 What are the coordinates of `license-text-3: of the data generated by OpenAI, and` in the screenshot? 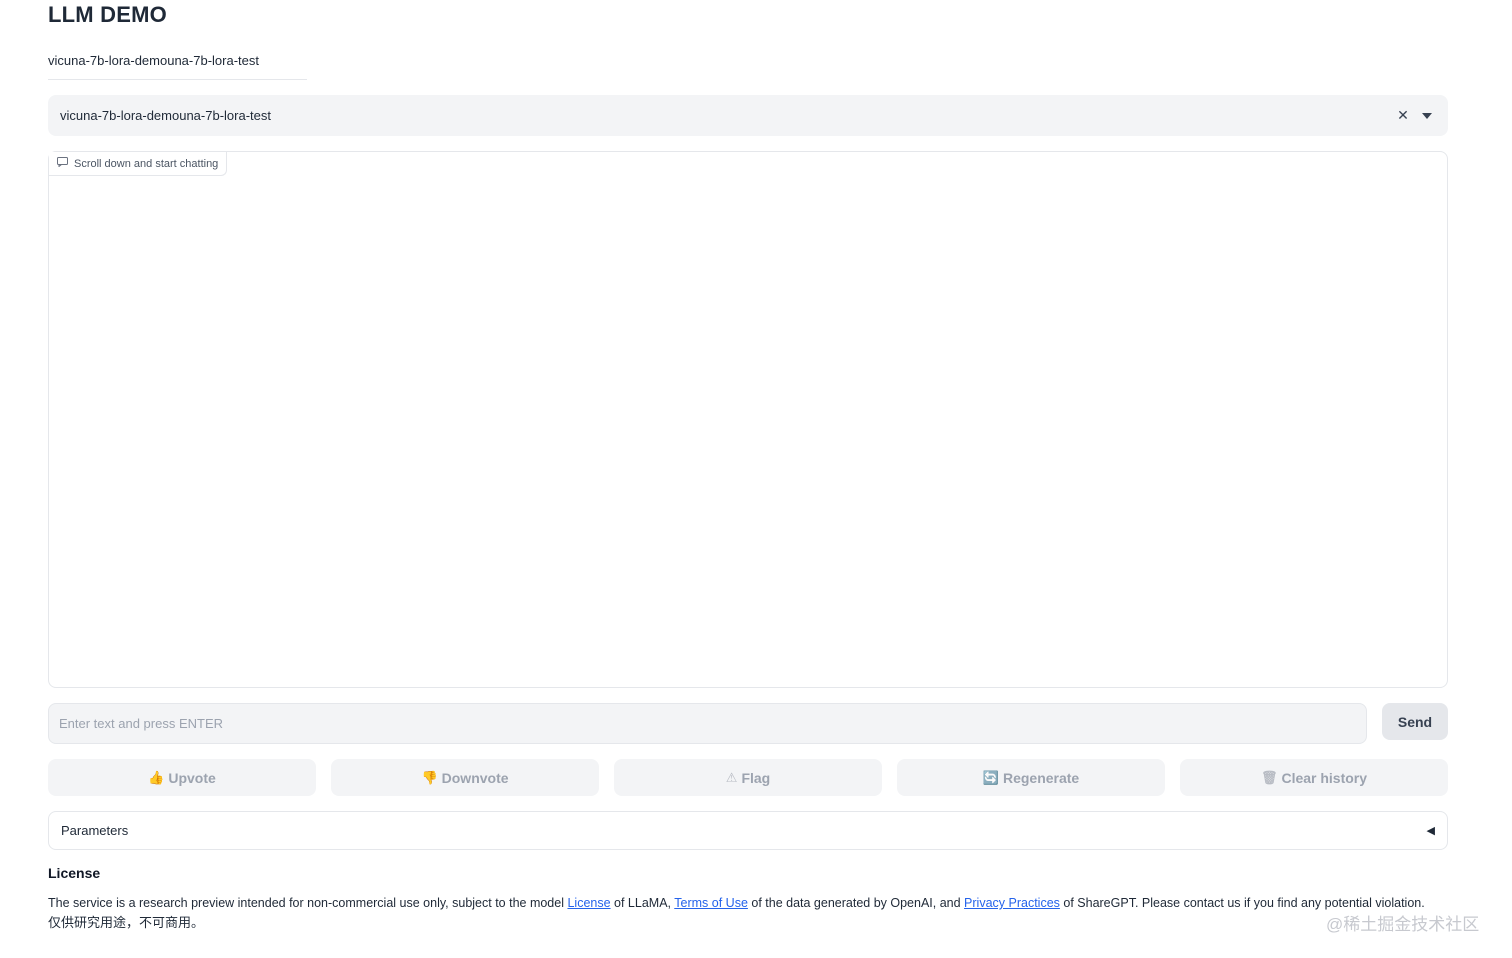 It's located at (856, 903).